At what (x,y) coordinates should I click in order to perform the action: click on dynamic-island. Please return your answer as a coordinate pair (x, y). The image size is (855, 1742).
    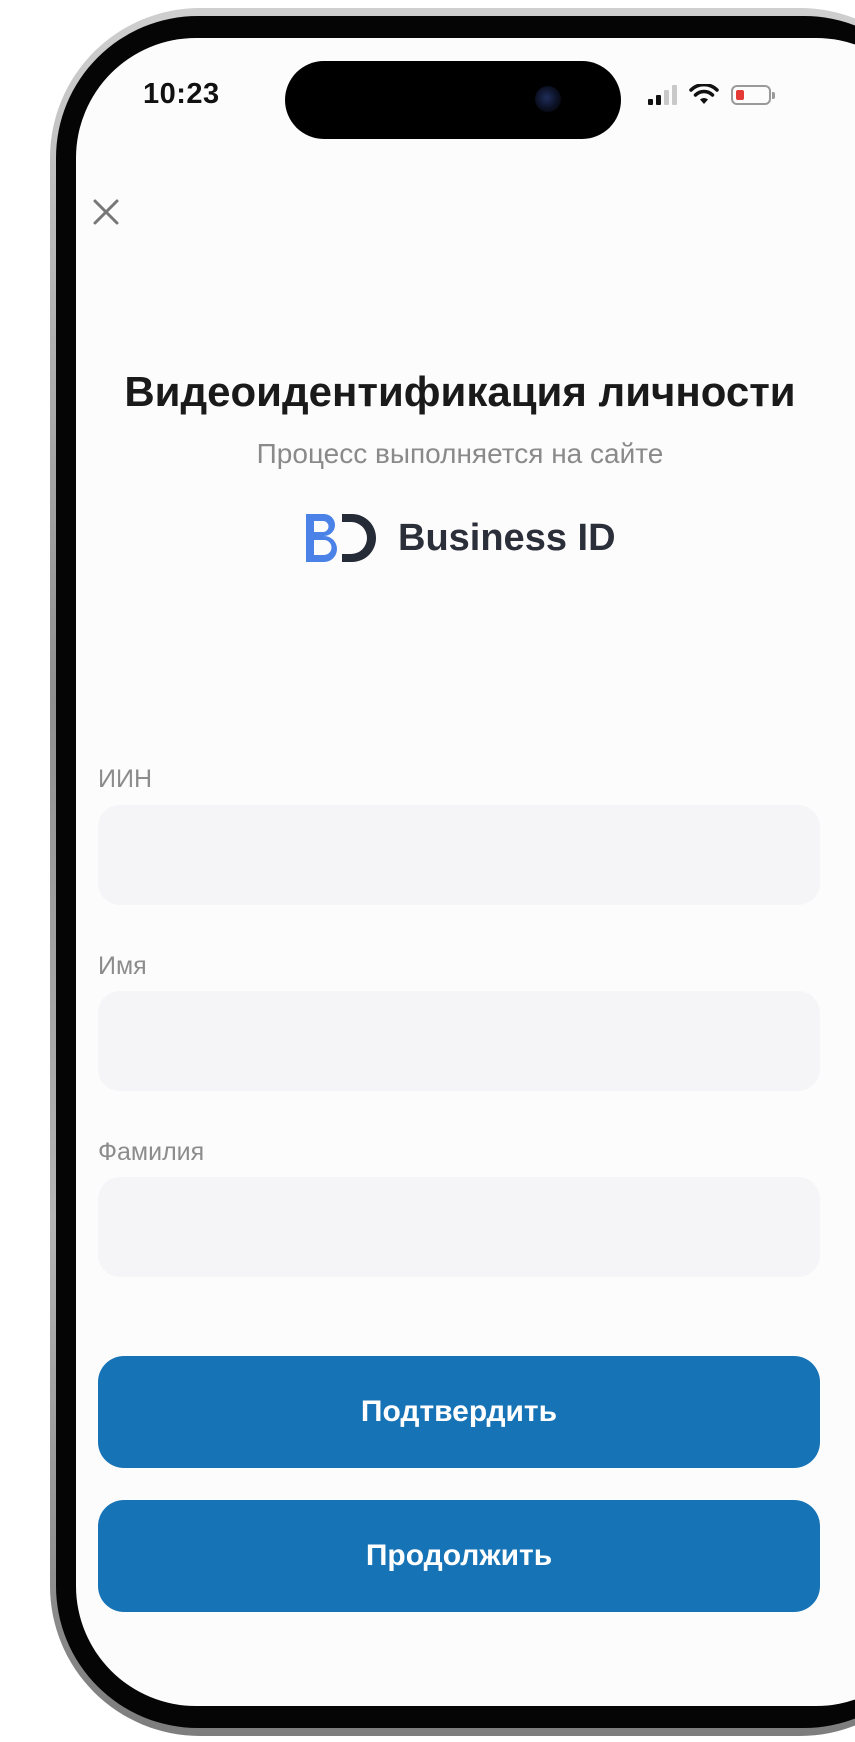
    Looking at the image, I should click on (453, 100).